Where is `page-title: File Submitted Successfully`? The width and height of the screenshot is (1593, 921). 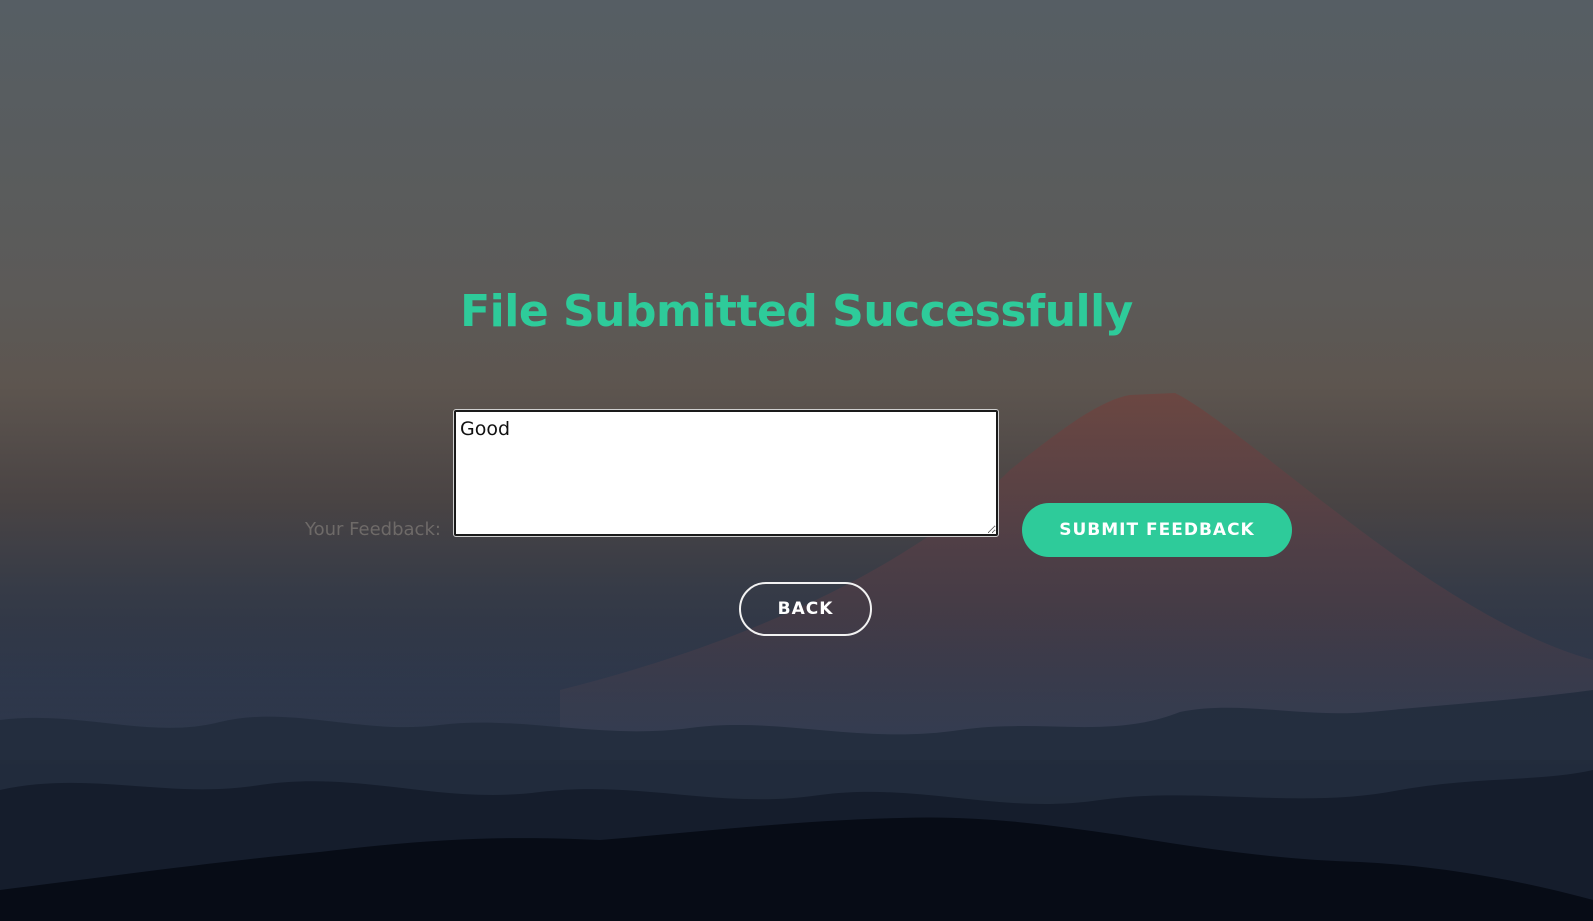
page-title: File Submitted Successfully is located at coordinates (796, 311).